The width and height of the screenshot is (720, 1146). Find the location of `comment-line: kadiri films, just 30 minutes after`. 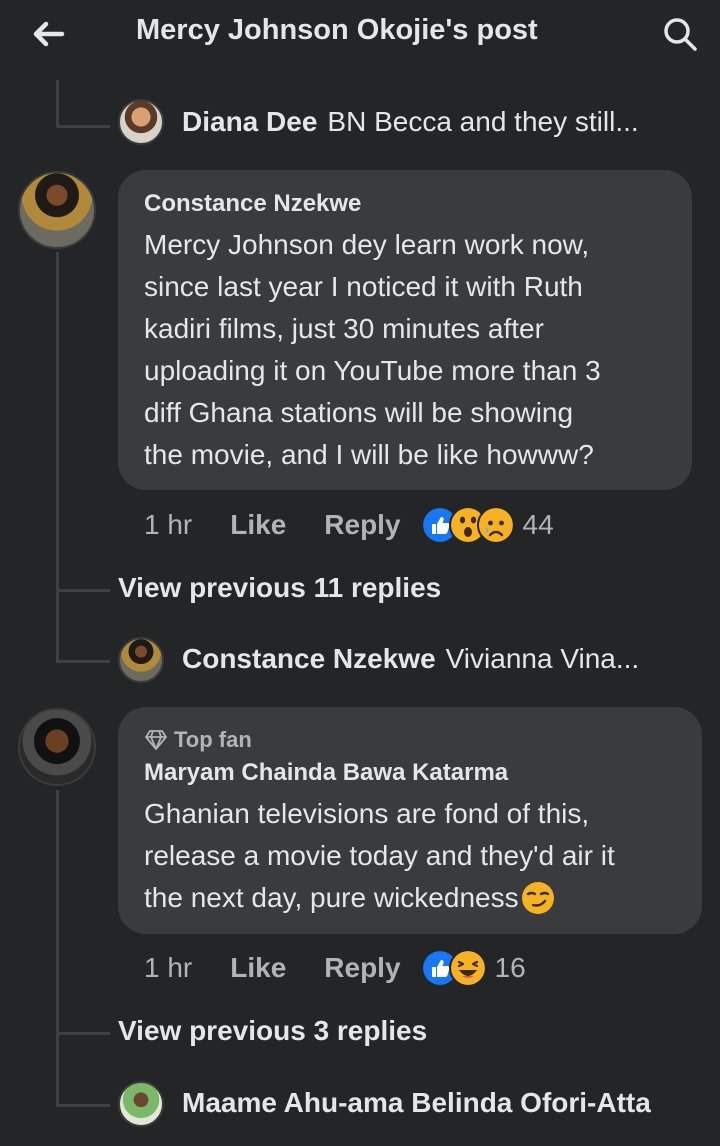

comment-line: kadiri films, just 30 minutes after is located at coordinates (344, 328).